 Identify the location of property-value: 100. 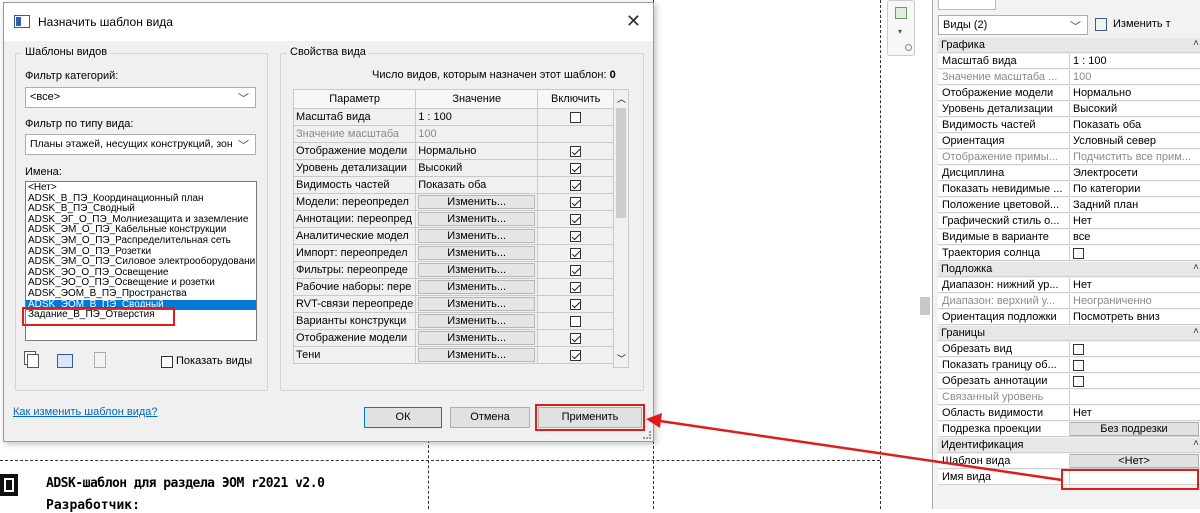
(1134, 77).